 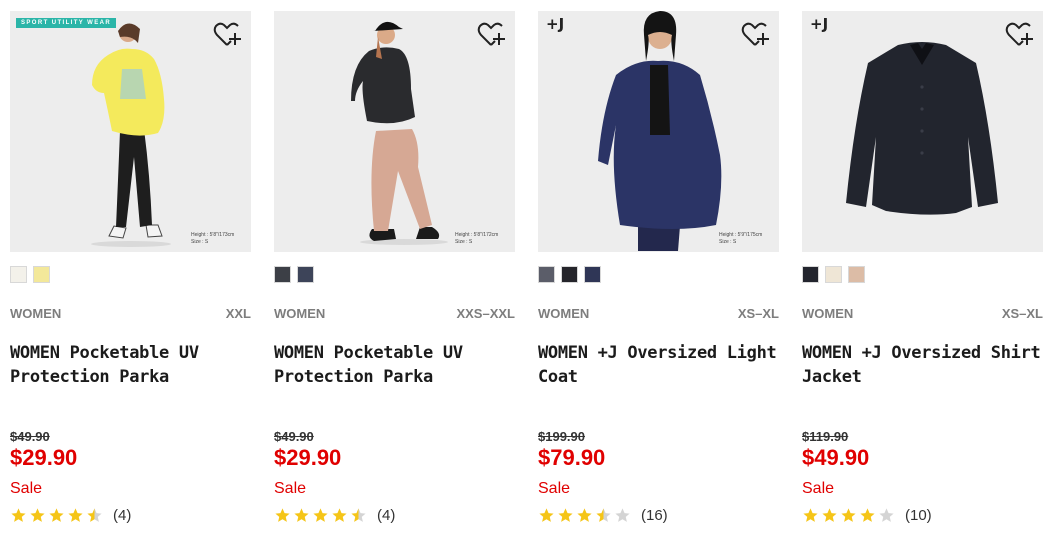 I want to click on size-range: XXS–XXL, so click(x=485, y=313).